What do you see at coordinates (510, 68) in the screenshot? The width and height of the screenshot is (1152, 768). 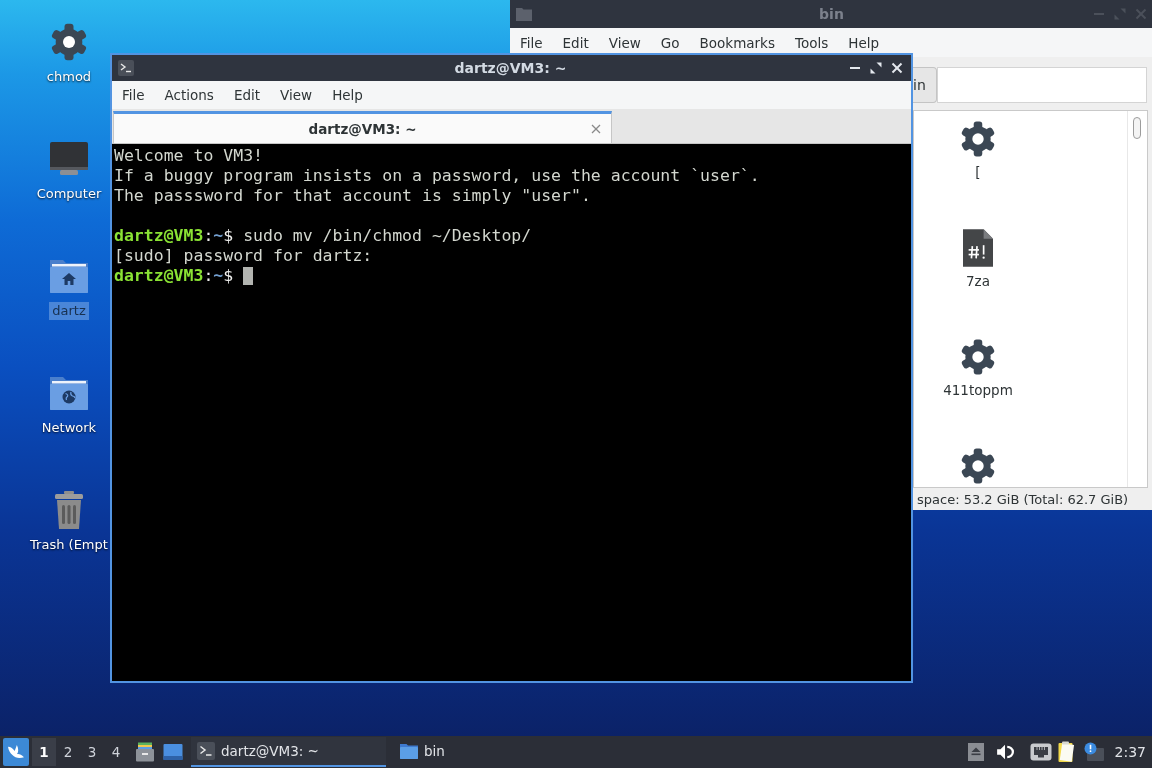 I see `window-title: dartz@VM3: ~` at bounding box center [510, 68].